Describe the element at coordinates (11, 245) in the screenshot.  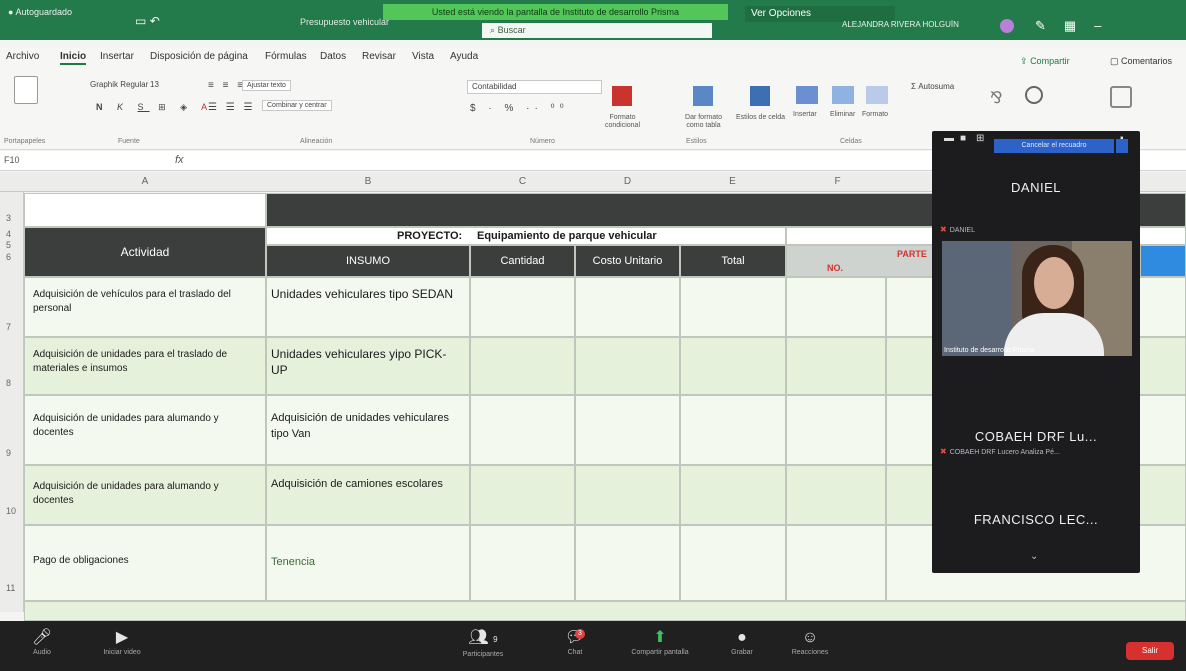
I see `row-header-5: 5` at that location.